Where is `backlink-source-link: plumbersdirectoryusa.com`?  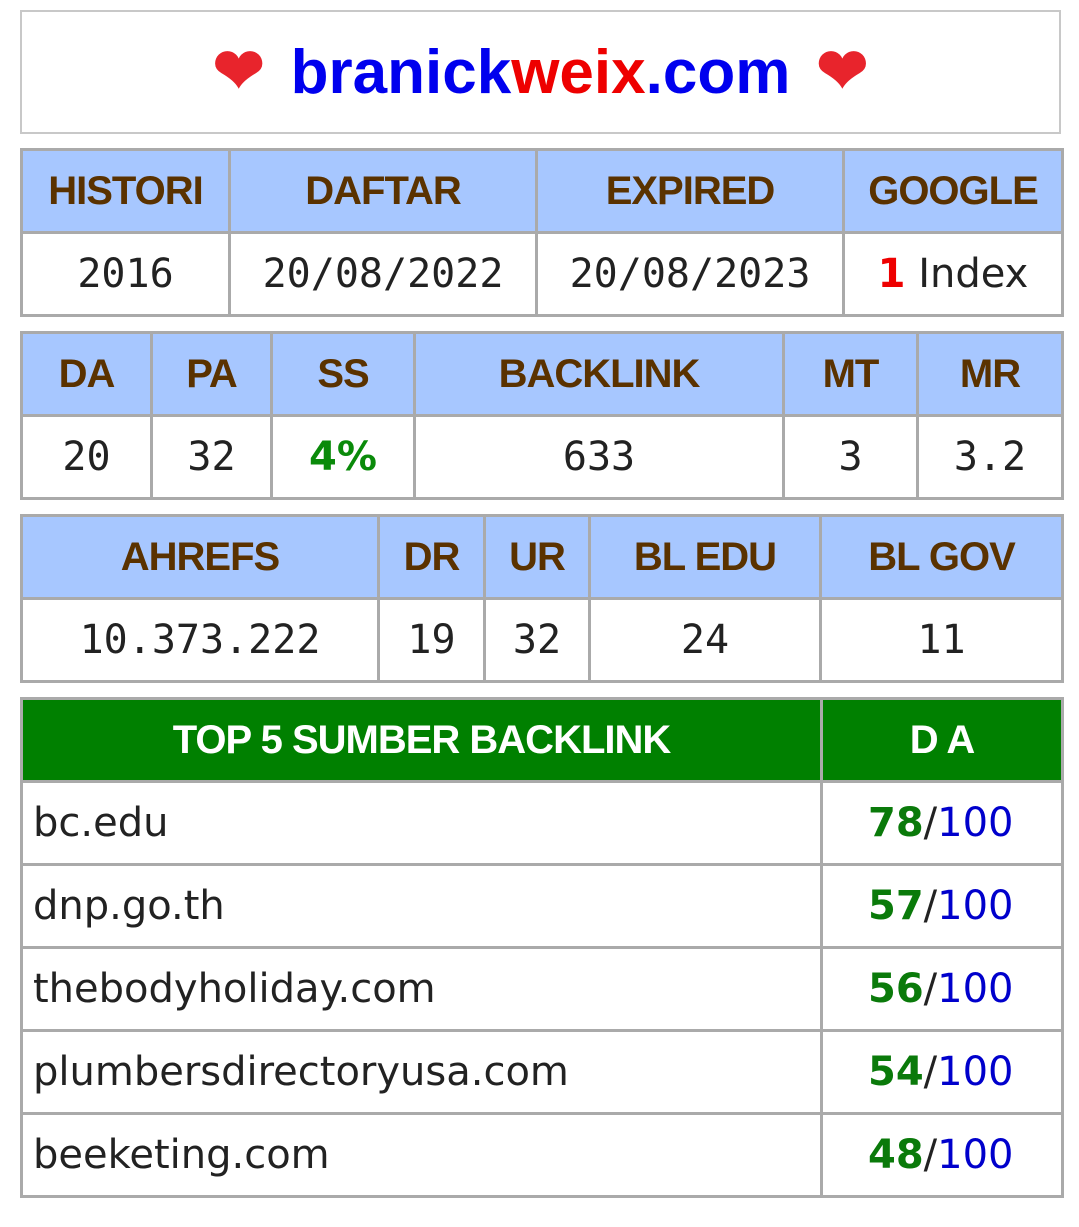 backlink-source-link: plumbersdirectoryusa.com is located at coordinates (421, 1072).